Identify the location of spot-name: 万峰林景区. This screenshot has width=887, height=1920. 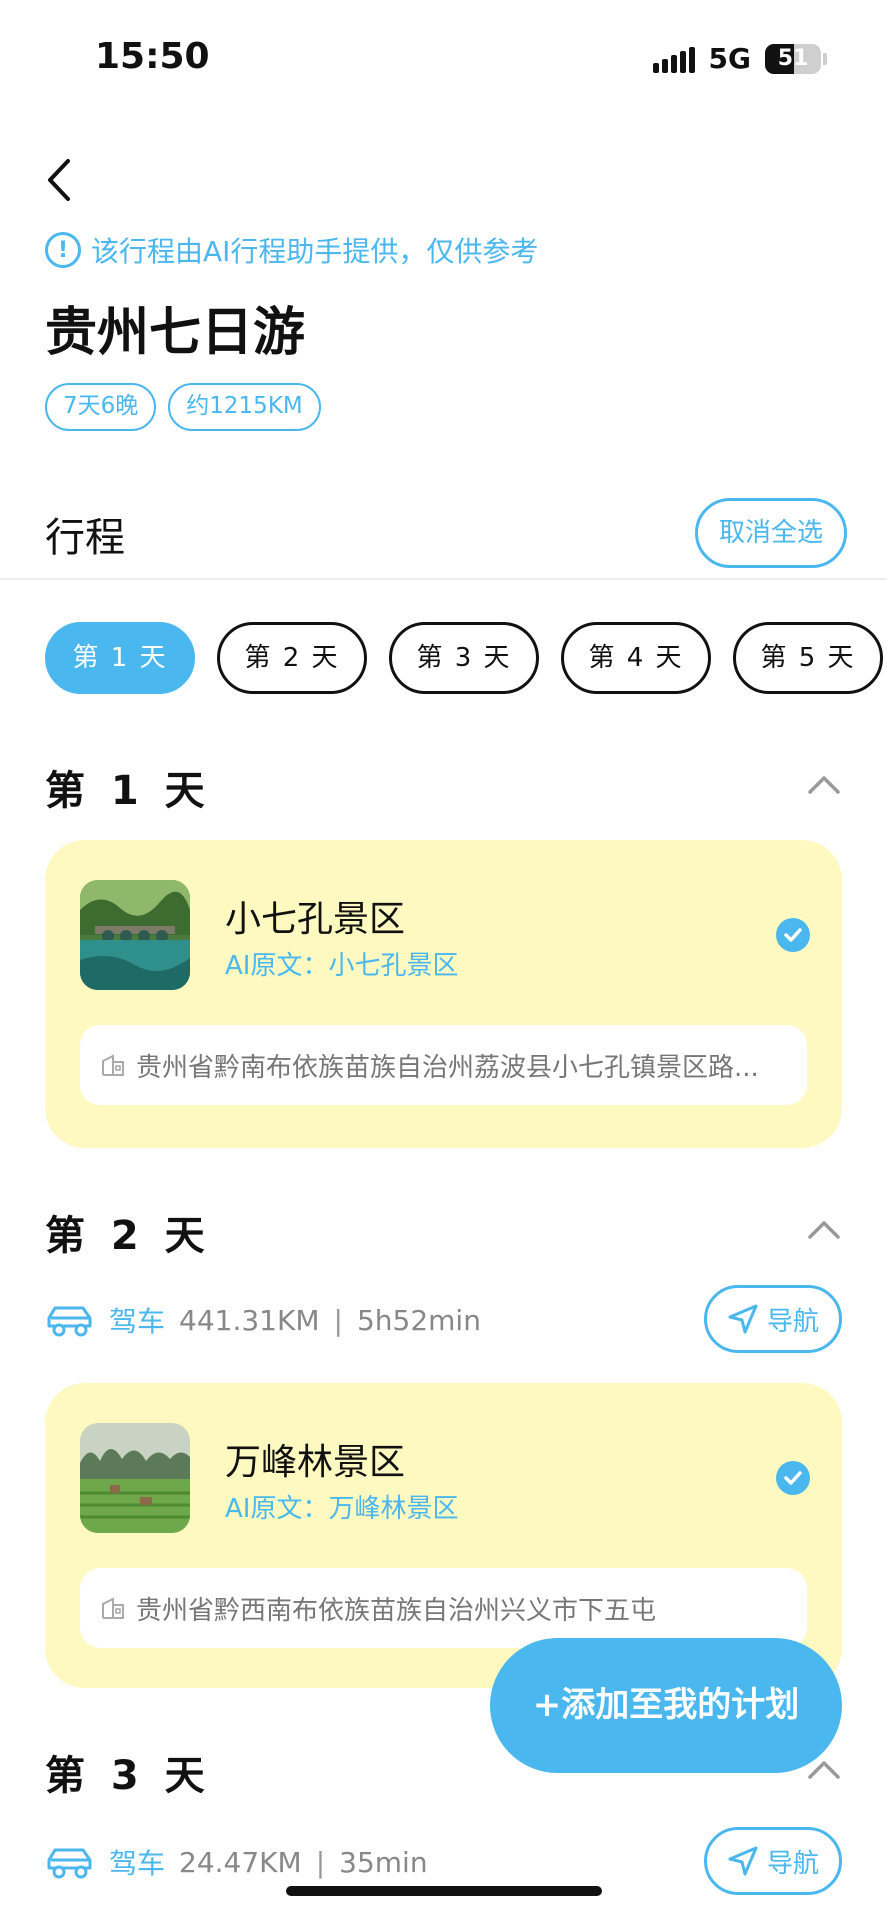
(315, 1462).